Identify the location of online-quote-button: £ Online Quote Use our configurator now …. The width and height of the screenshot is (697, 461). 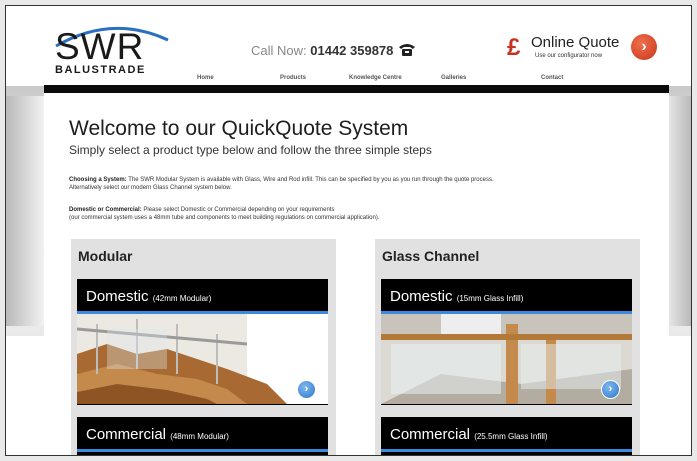
(582, 48).